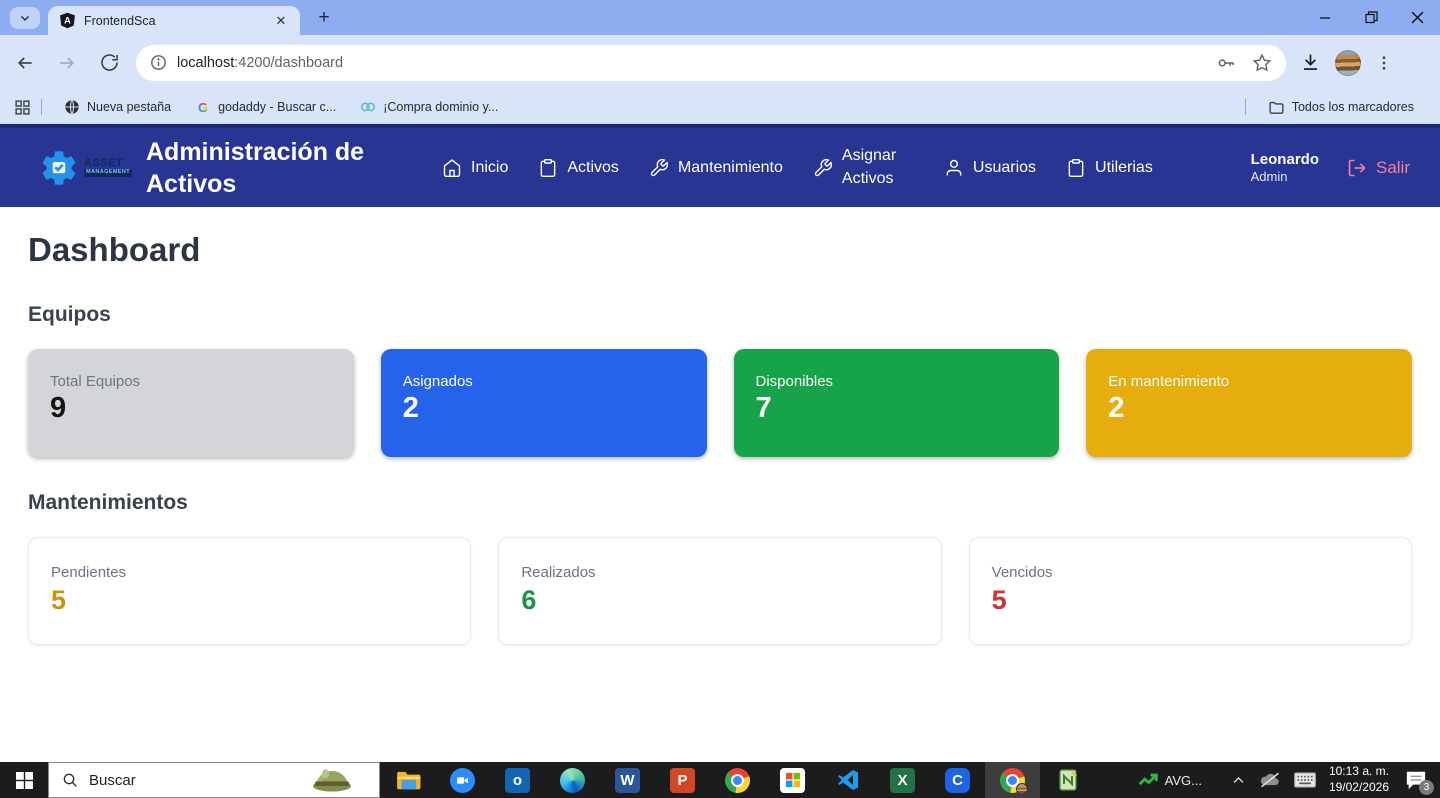  What do you see at coordinates (281, 21) in the screenshot?
I see `tab-close-icon: ✕` at bounding box center [281, 21].